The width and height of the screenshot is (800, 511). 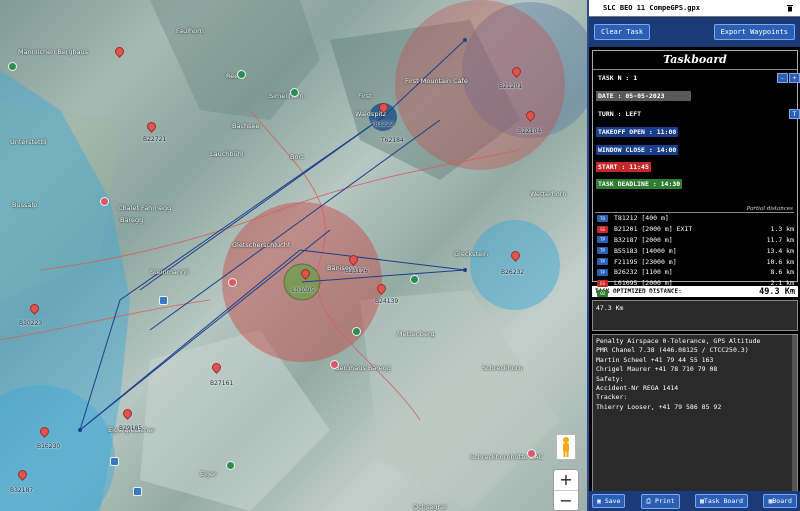 What do you see at coordinates (471, 254) in the screenshot?
I see `map-place-label: Gleckstein` at bounding box center [471, 254].